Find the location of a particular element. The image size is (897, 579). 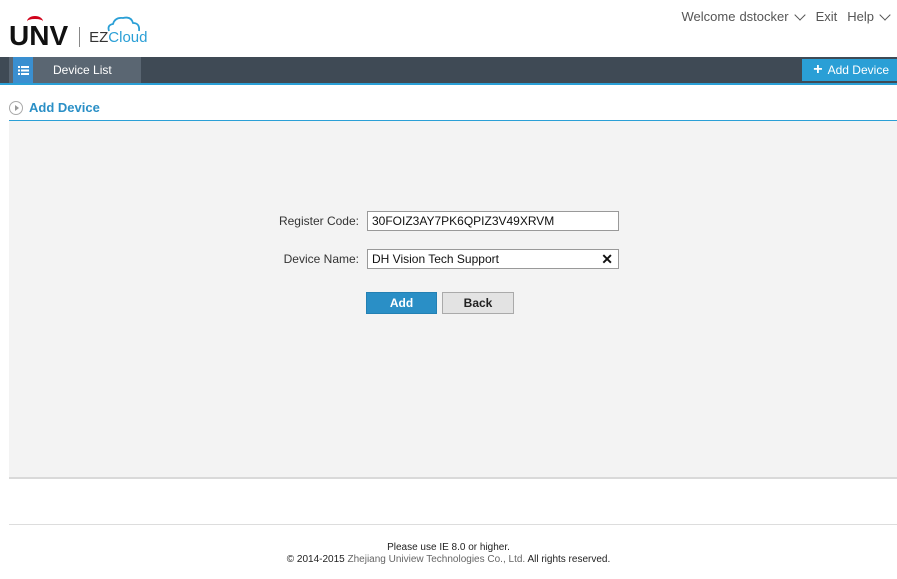

page-title: Add Device is located at coordinates (54, 107).